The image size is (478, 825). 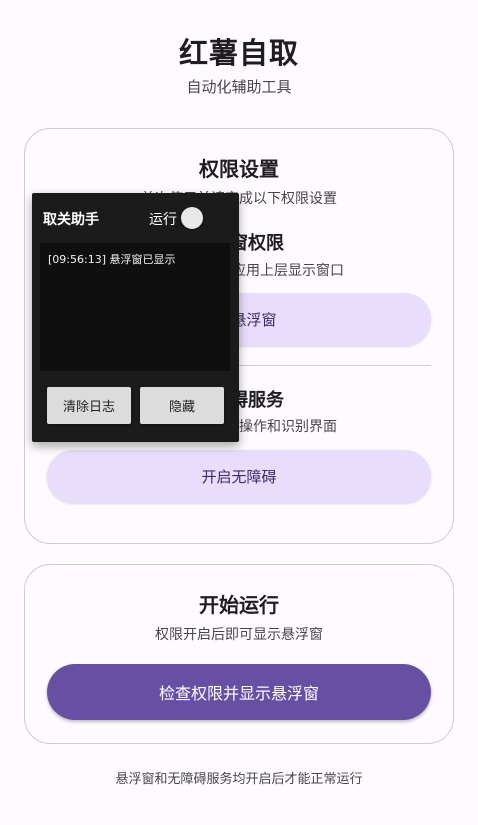 What do you see at coordinates (239, 605) in the screenshot?
I see `run-title: 开始运行` at bounding box center [239, 605].